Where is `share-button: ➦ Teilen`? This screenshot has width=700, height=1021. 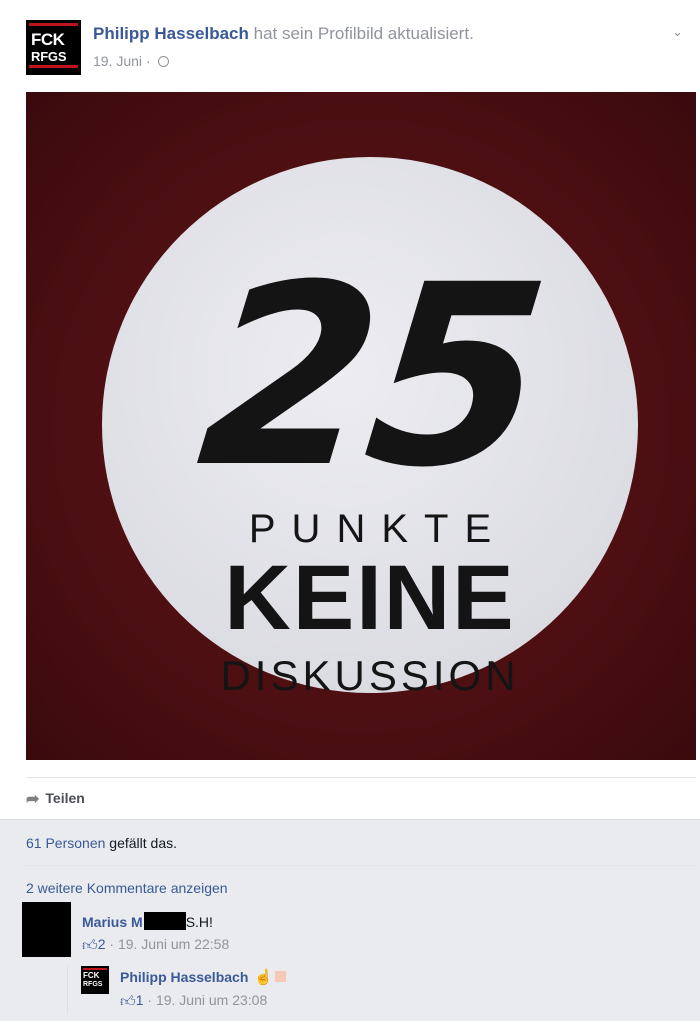
share-button: ➦ Teilen is located at coordinates (55, 799).